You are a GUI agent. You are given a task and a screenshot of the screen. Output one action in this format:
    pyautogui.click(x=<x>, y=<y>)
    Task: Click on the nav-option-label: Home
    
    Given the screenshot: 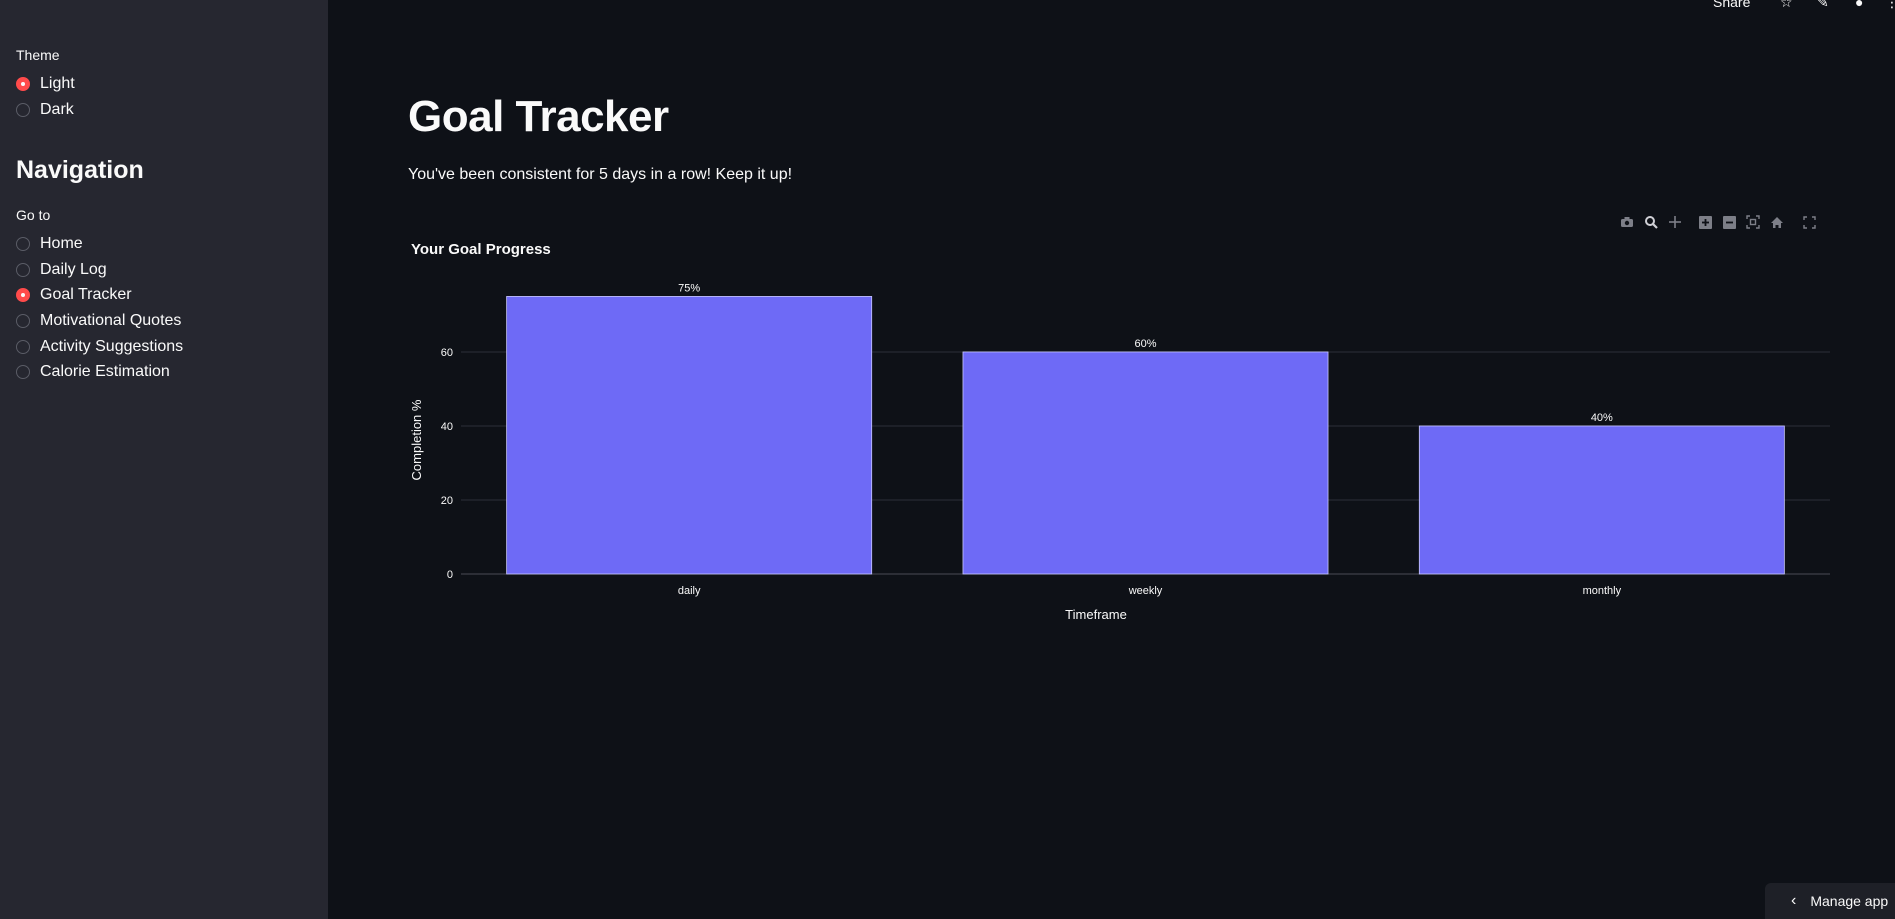 What is the action you would take?
    pyautogui.click(x=61, y=243)
    